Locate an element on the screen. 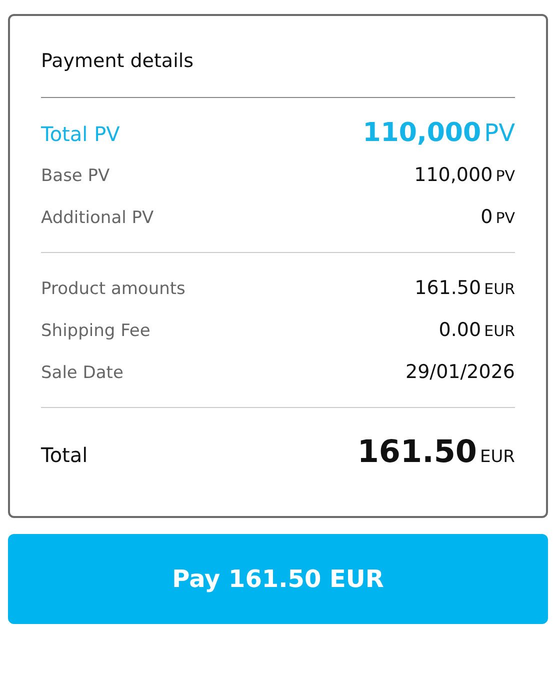 The height and width of the screenshot is (675, 558). row-label: Additional PV is located at coordinates (97, 218).